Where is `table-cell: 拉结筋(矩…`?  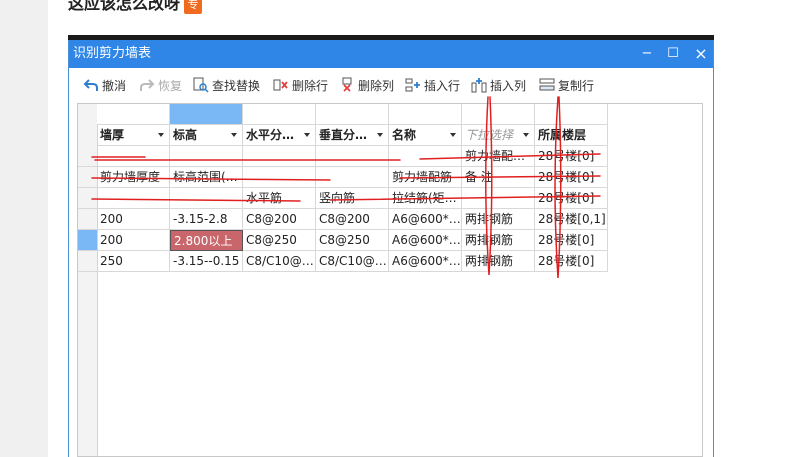
table-cell: 拉结筋(矩… is located at coordinates (425, 198).